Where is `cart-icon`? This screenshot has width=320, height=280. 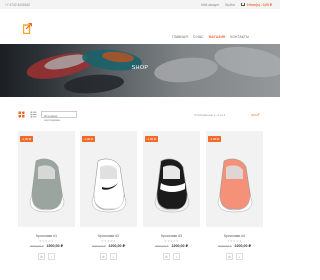
cart-icon is located at coordinates (242, 4).